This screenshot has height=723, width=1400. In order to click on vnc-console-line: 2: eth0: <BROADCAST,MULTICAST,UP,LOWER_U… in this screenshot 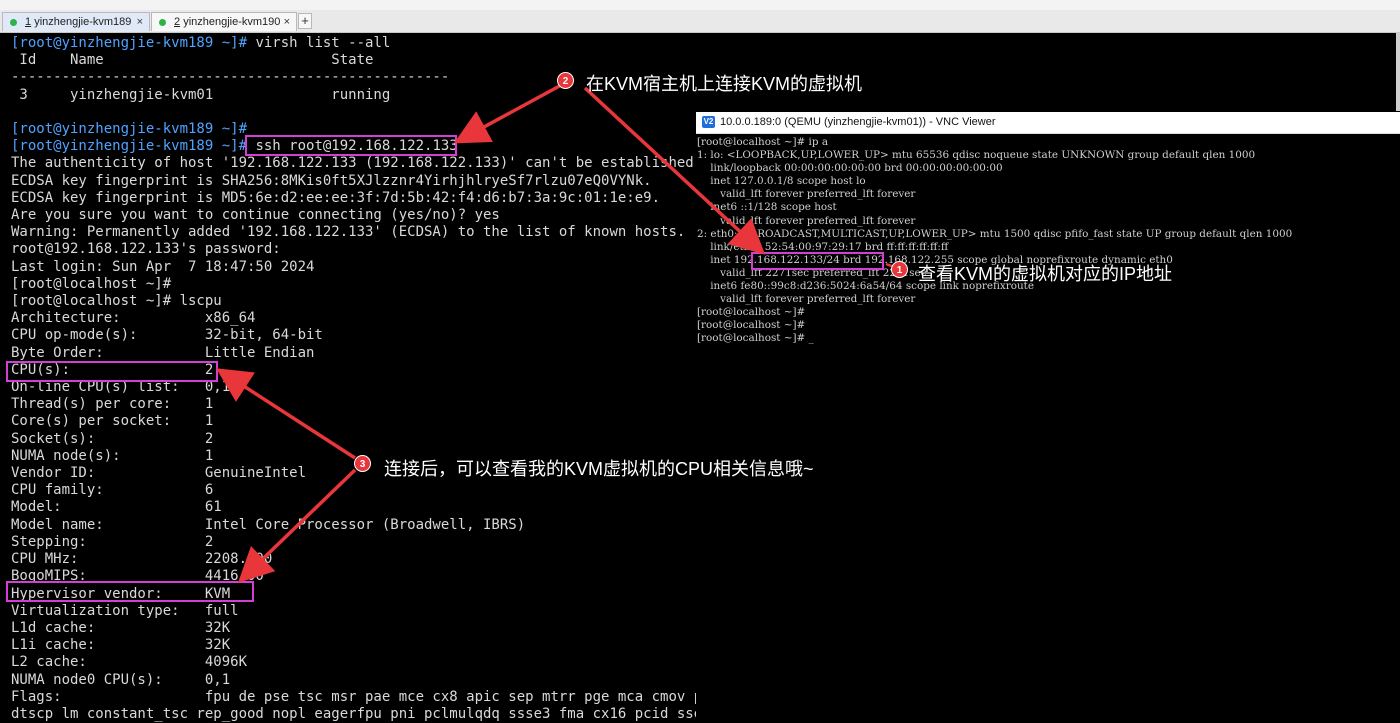, I will do `click(995, 233)`.